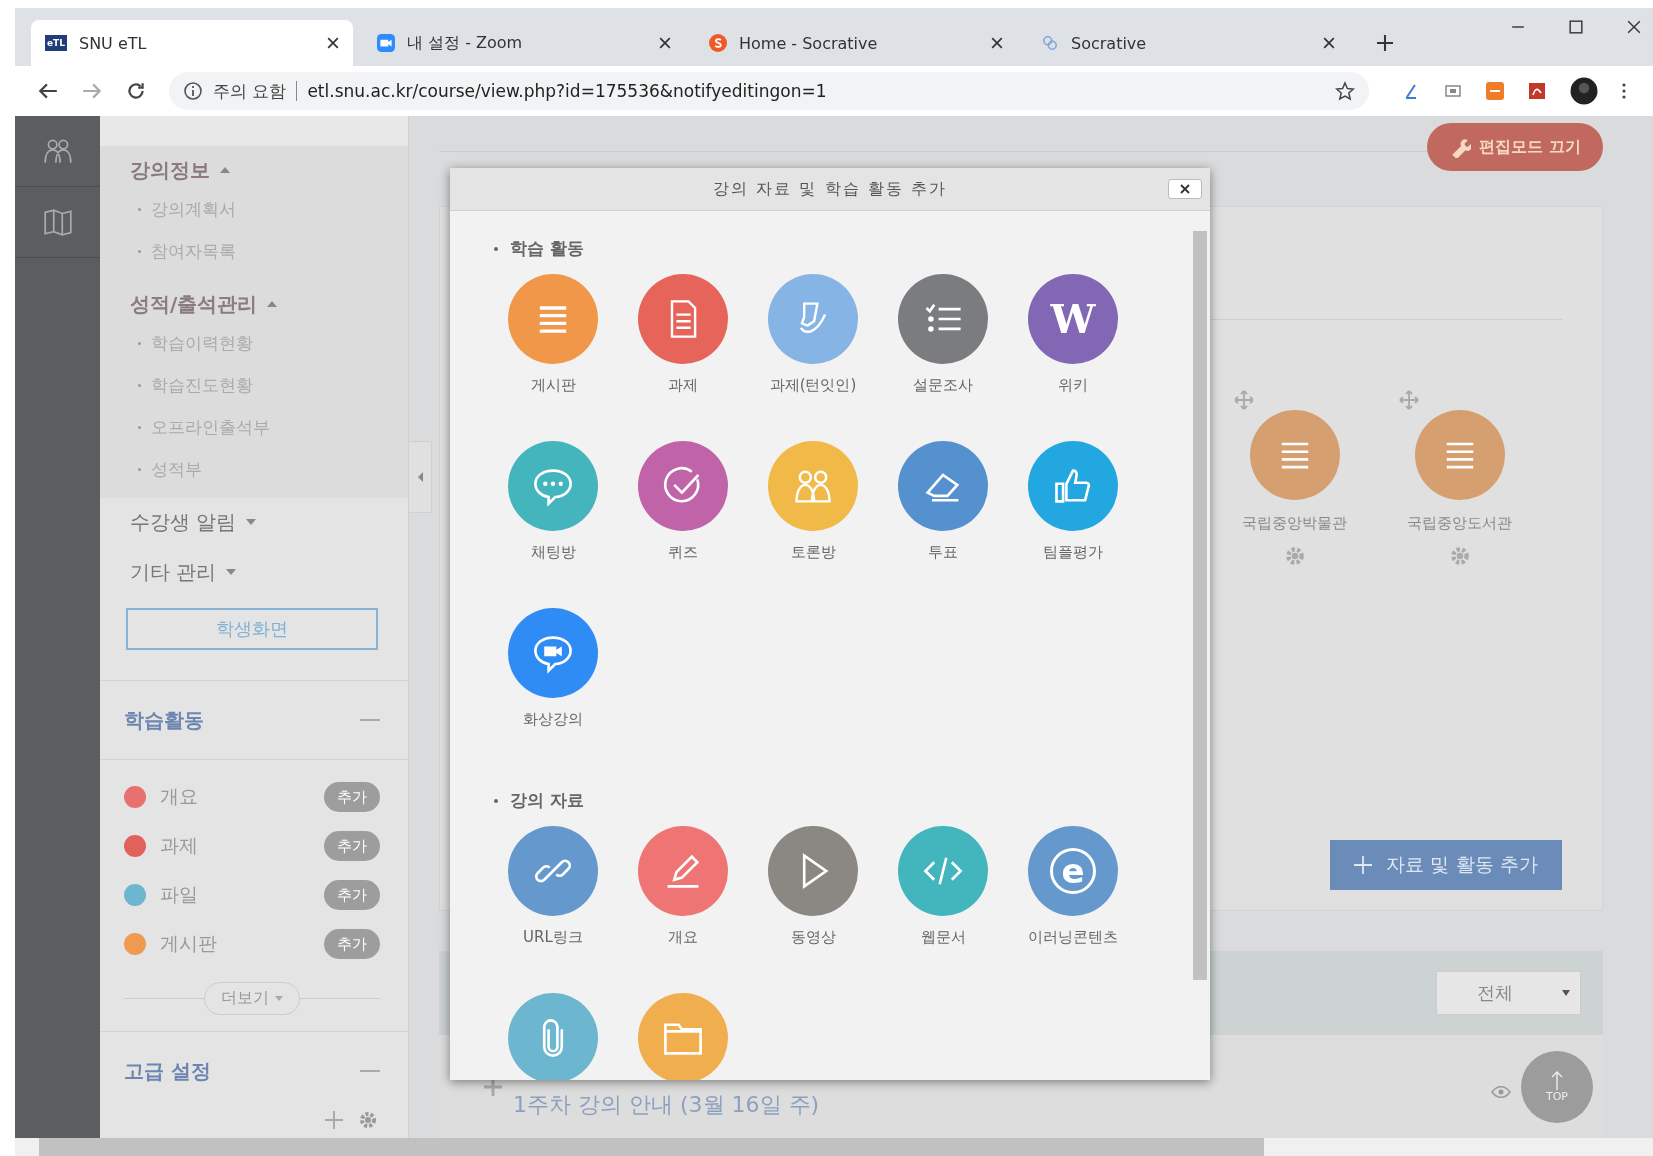 The width and height of the screenshot is (1653, 1156). I want to click on activity-type-button: W, so click(1073, 319).